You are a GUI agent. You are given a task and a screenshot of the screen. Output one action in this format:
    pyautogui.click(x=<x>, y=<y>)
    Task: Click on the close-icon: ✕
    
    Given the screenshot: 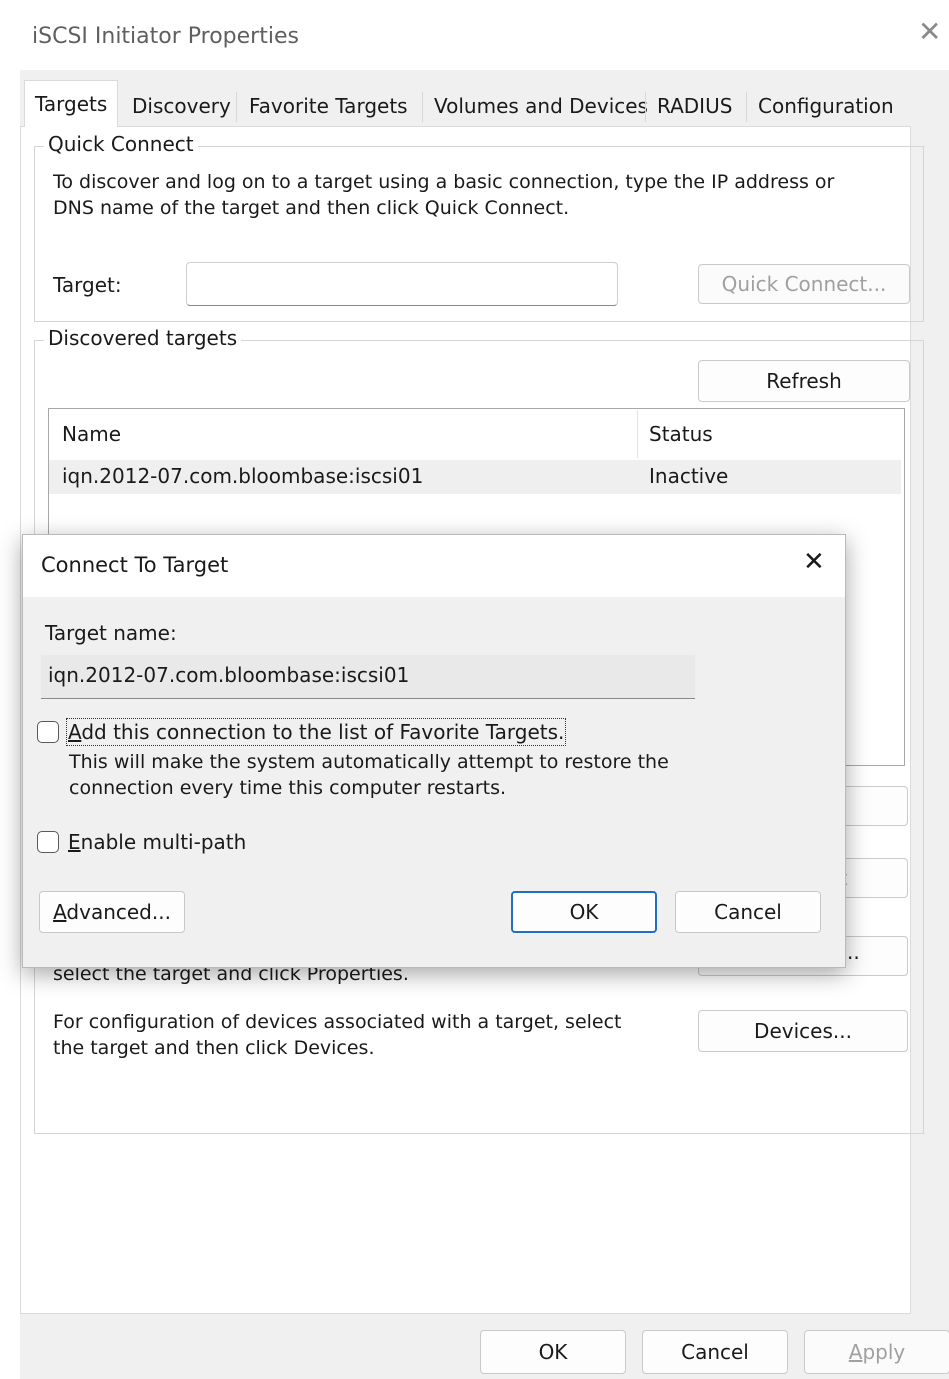 What is the action you would take?
    pyautogui.click(x=929, y=32)
    